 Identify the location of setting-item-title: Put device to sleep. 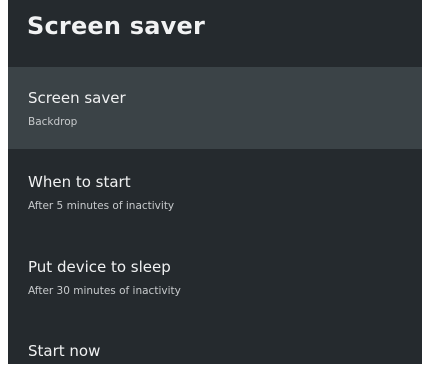
(99, 267).